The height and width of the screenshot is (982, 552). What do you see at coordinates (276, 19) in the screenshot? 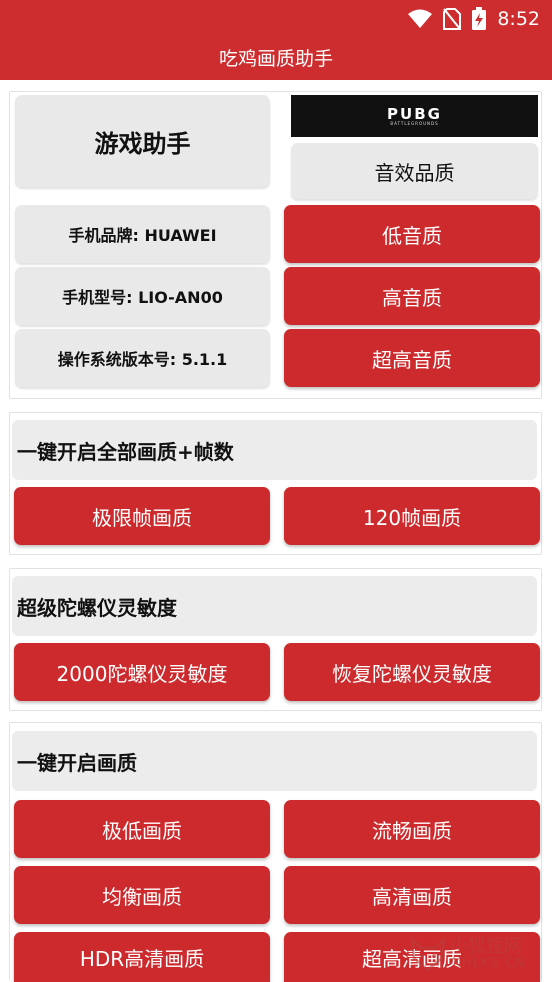
I see `status-bar: 8:52` at bounding box center [276, 19].